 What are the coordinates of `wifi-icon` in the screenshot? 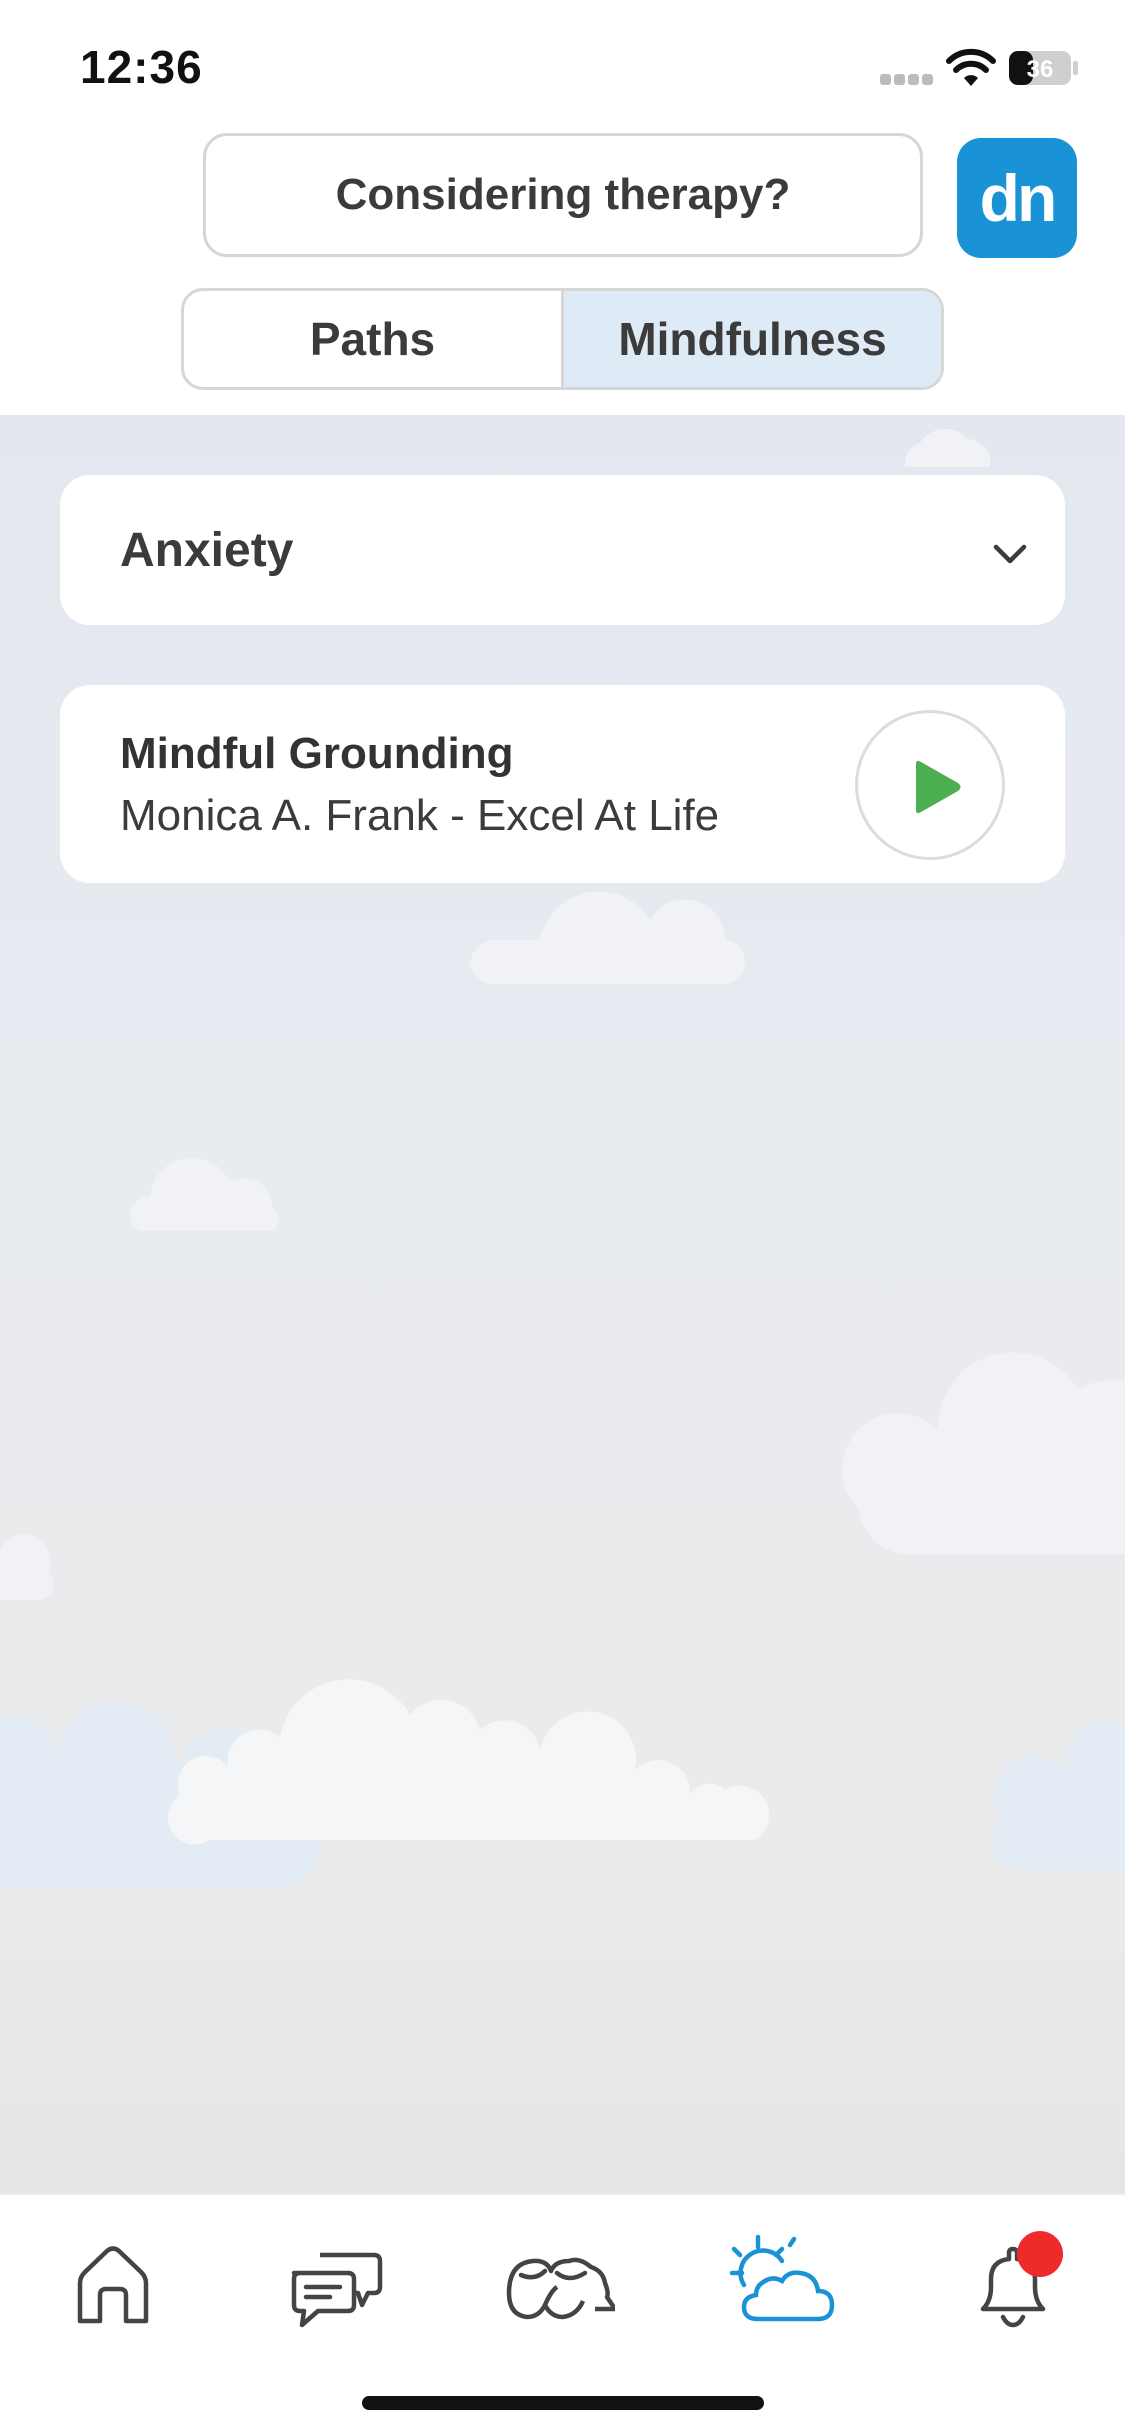 It's located at (971, 67).